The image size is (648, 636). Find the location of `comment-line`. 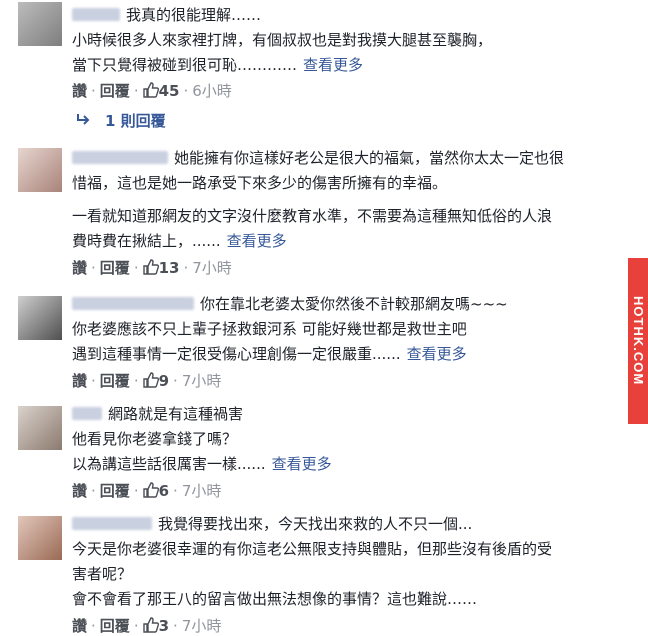

comment-line is located at coordinates (352, 200).